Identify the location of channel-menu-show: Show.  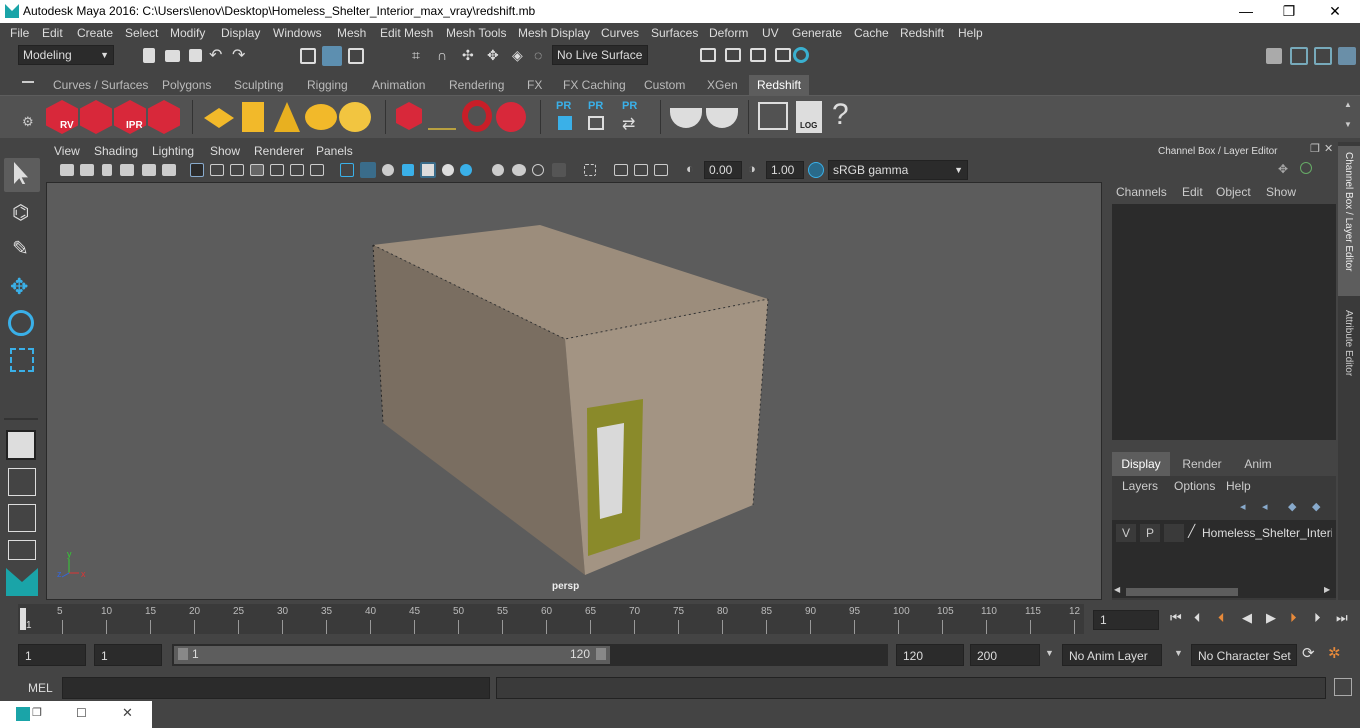
(1281, 192).